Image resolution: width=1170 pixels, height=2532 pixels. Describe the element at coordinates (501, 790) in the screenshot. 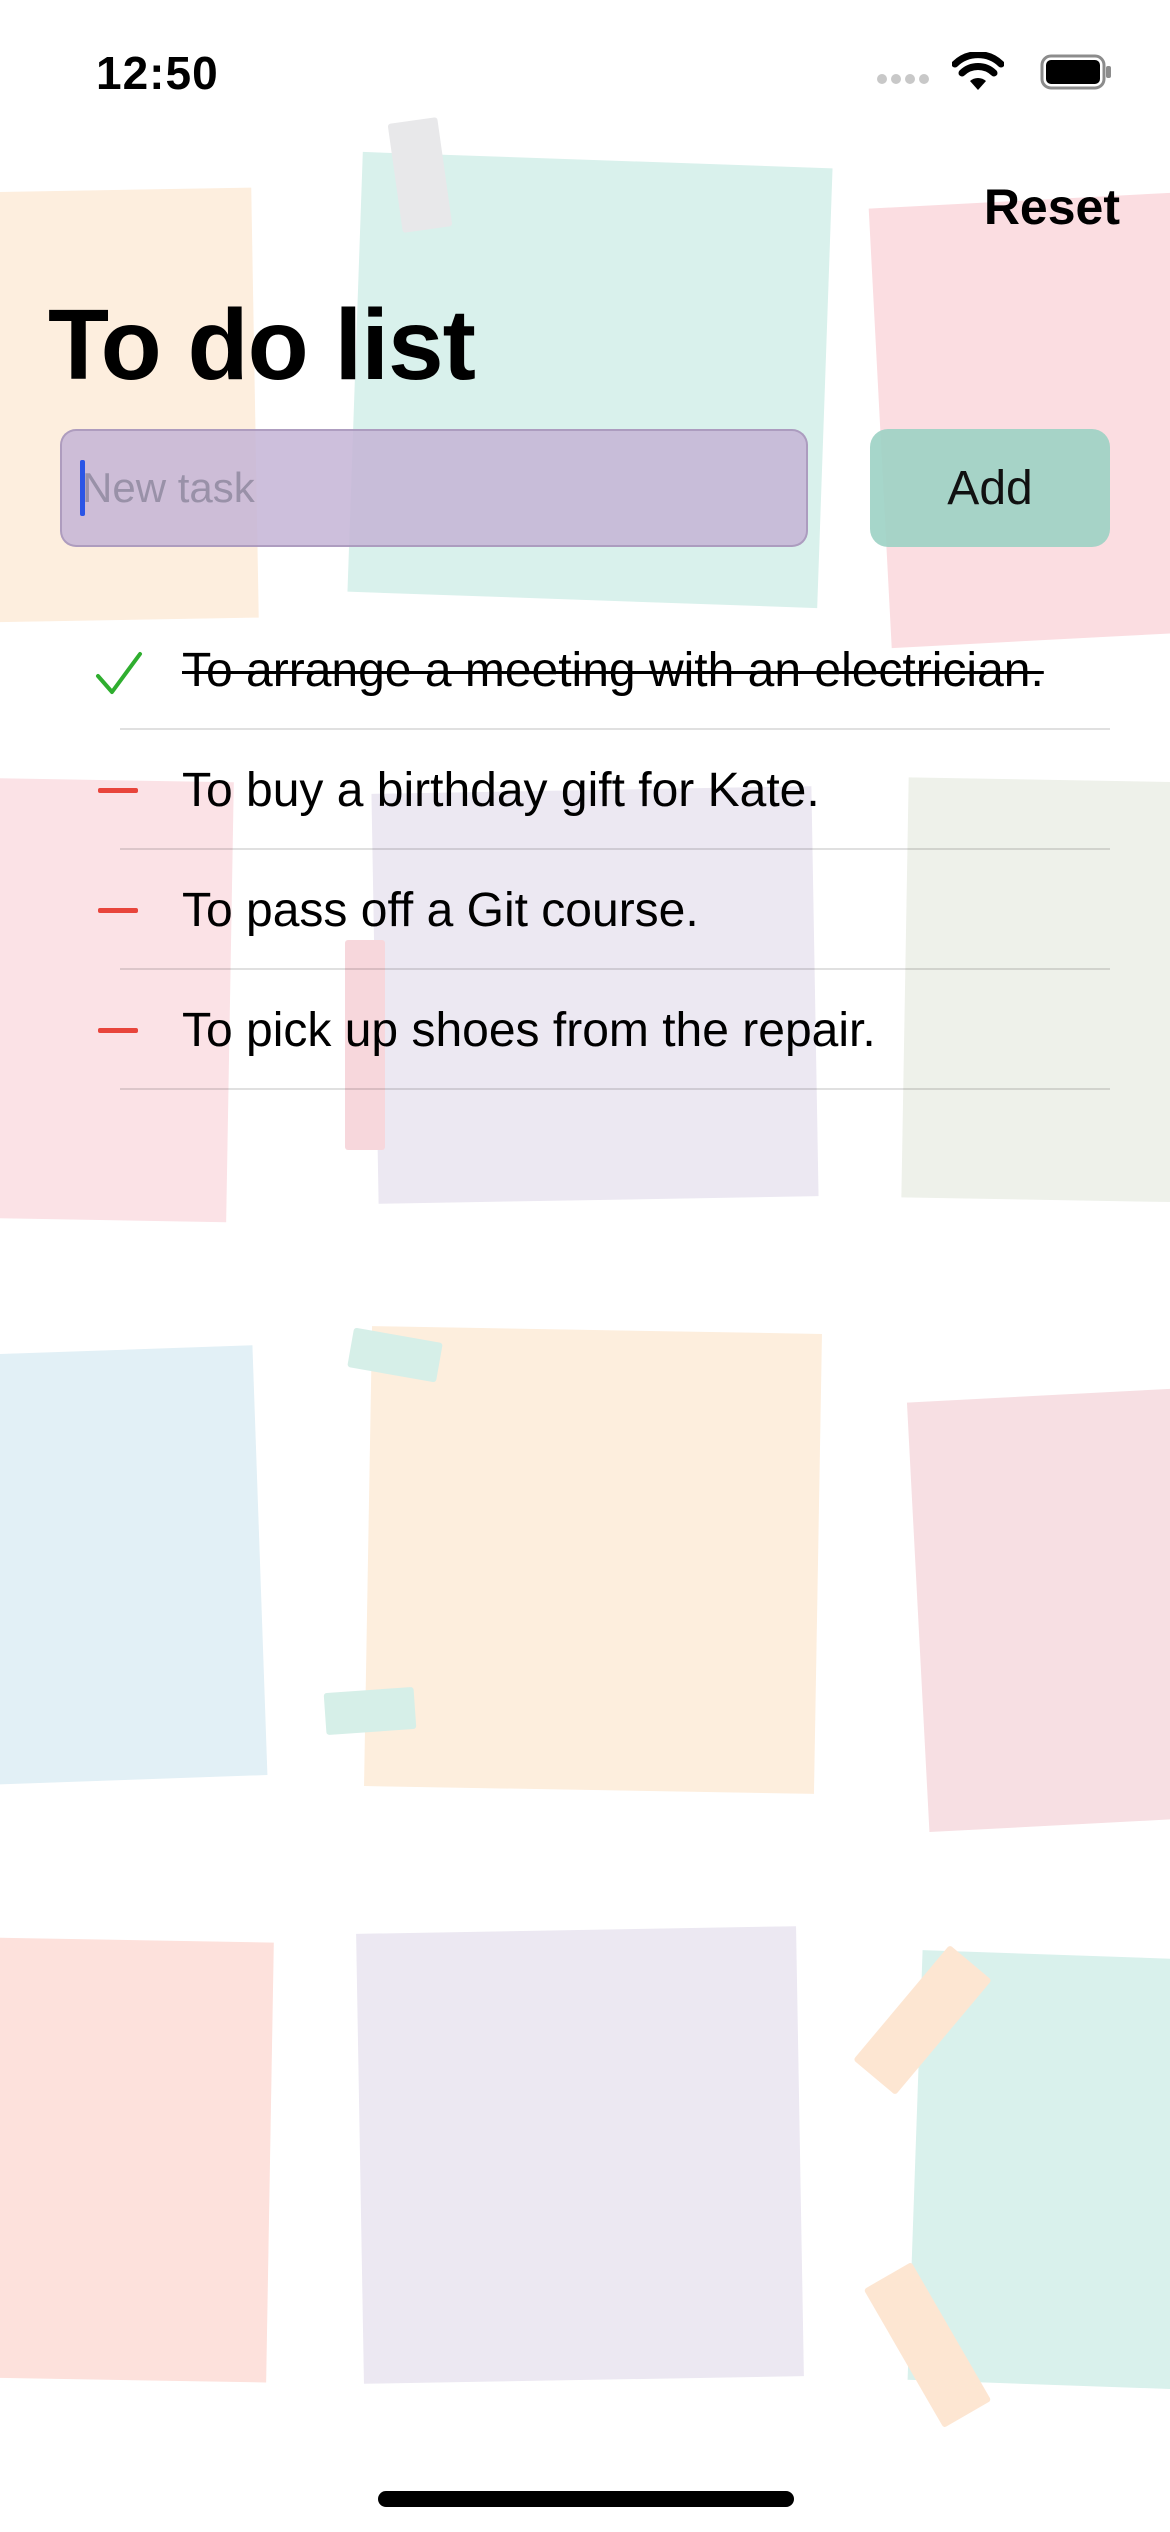

I see `task-text: To buy a birthday gift for Kate.` at that location.